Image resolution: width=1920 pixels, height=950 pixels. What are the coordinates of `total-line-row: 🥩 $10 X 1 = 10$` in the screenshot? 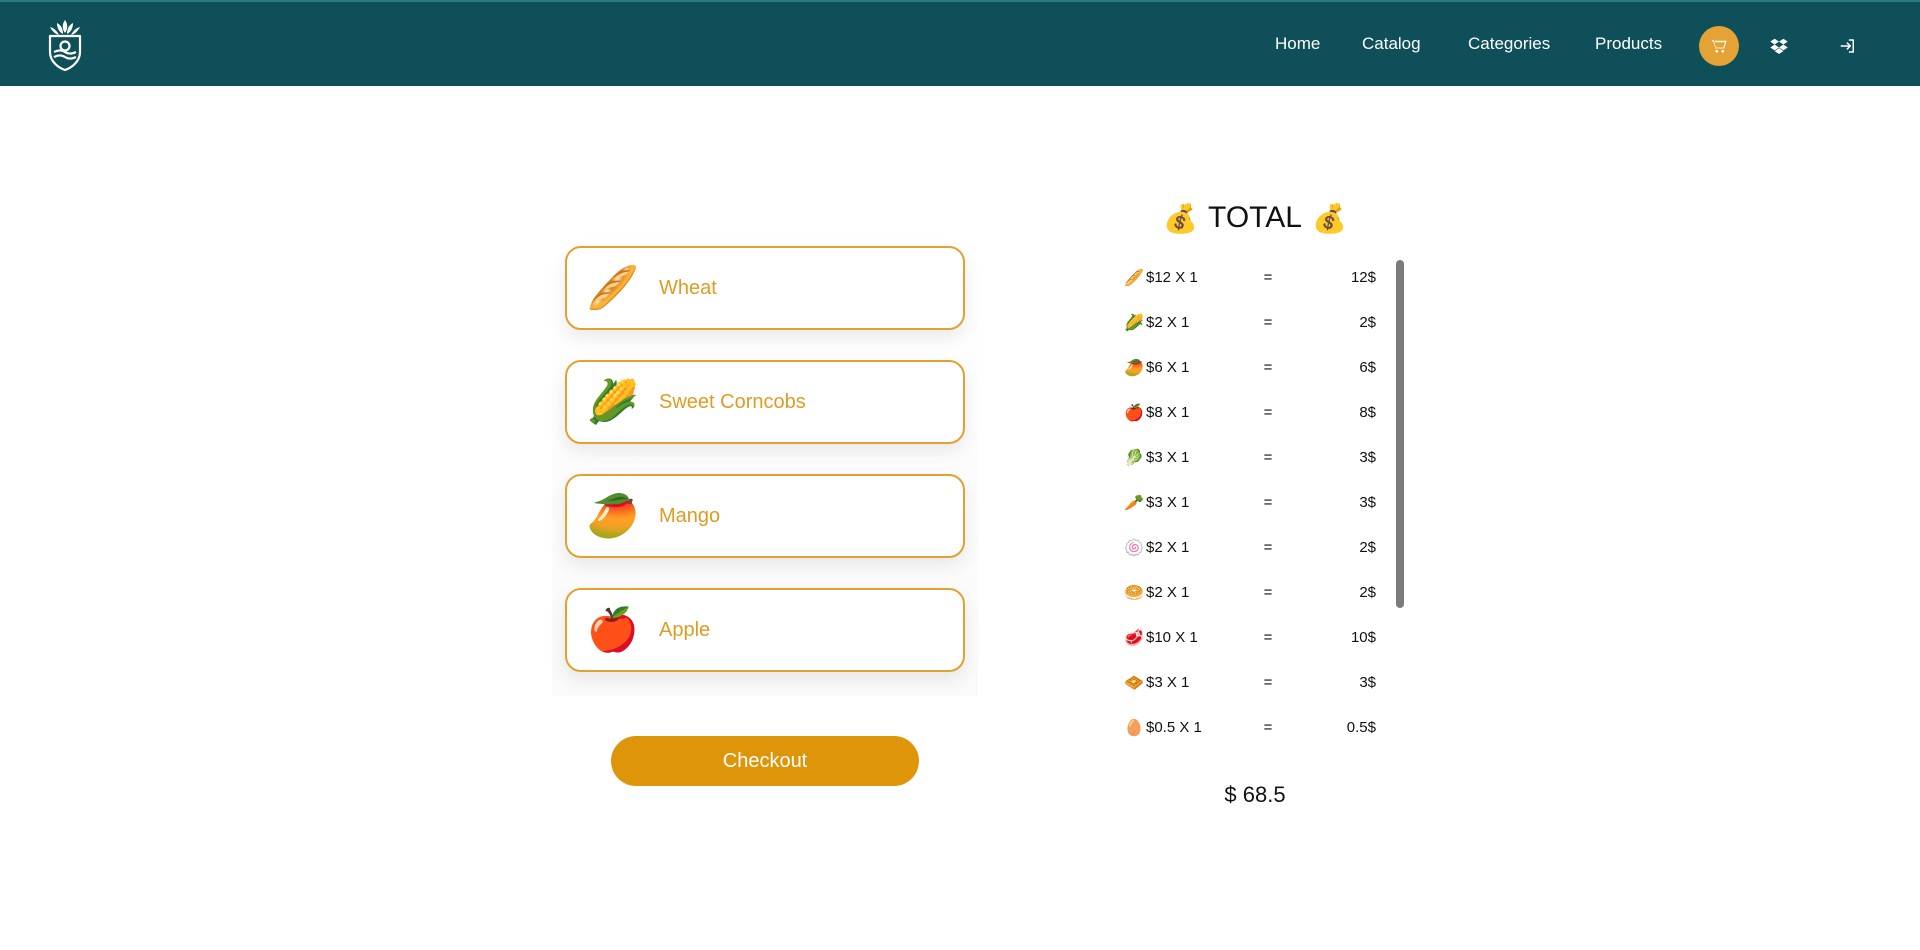 It's located at (1250, 637).